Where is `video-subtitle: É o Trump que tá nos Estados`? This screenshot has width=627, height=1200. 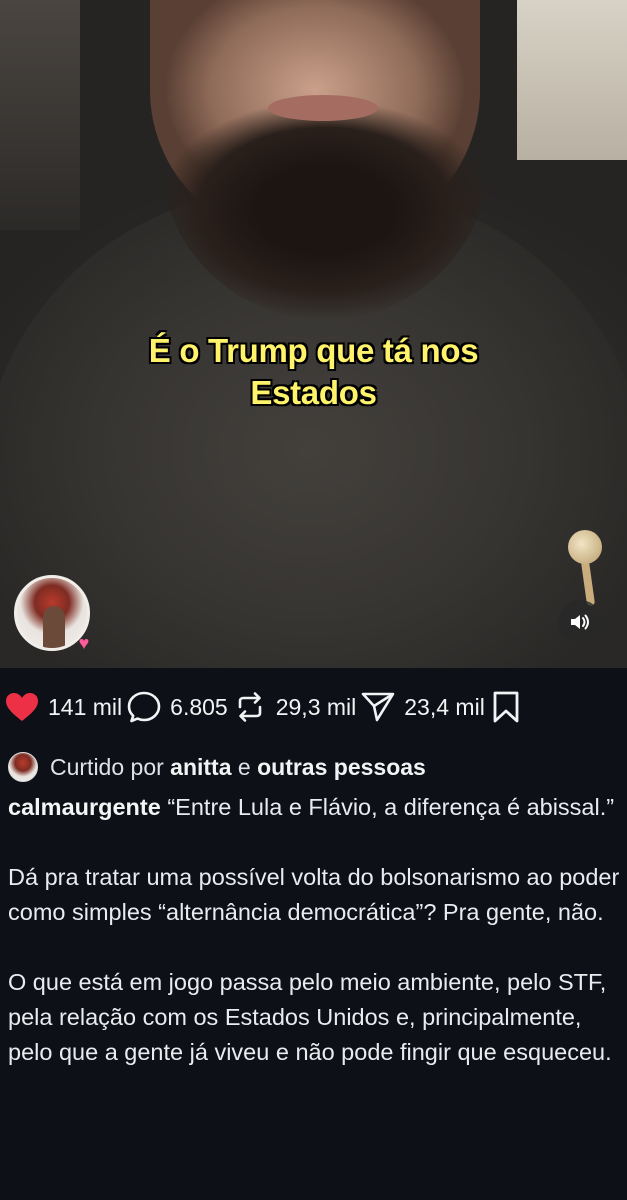 video-subtitle: É o Trump que tá nos Estados is located at coordinates (313, 372).